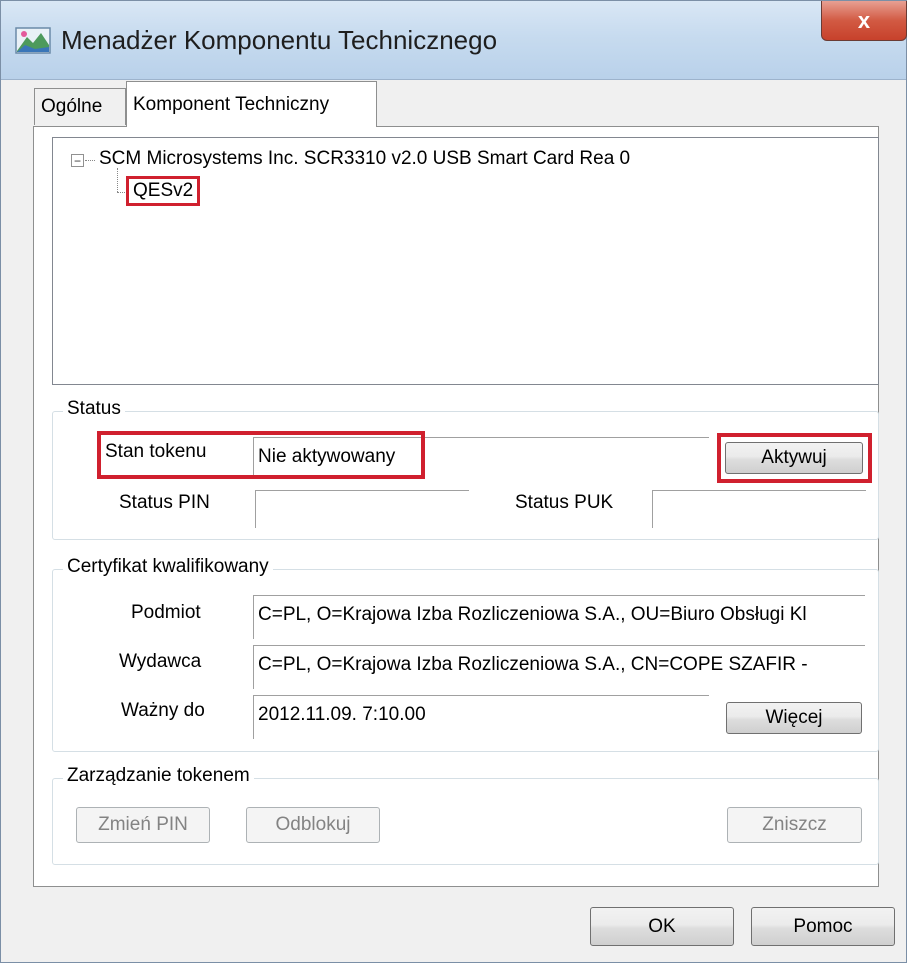 This screenshot has height=963, width=907. Describe the element at coordinates (313, 825) in the screenshot. I see `unblock-button: Odblokuj` at that location.